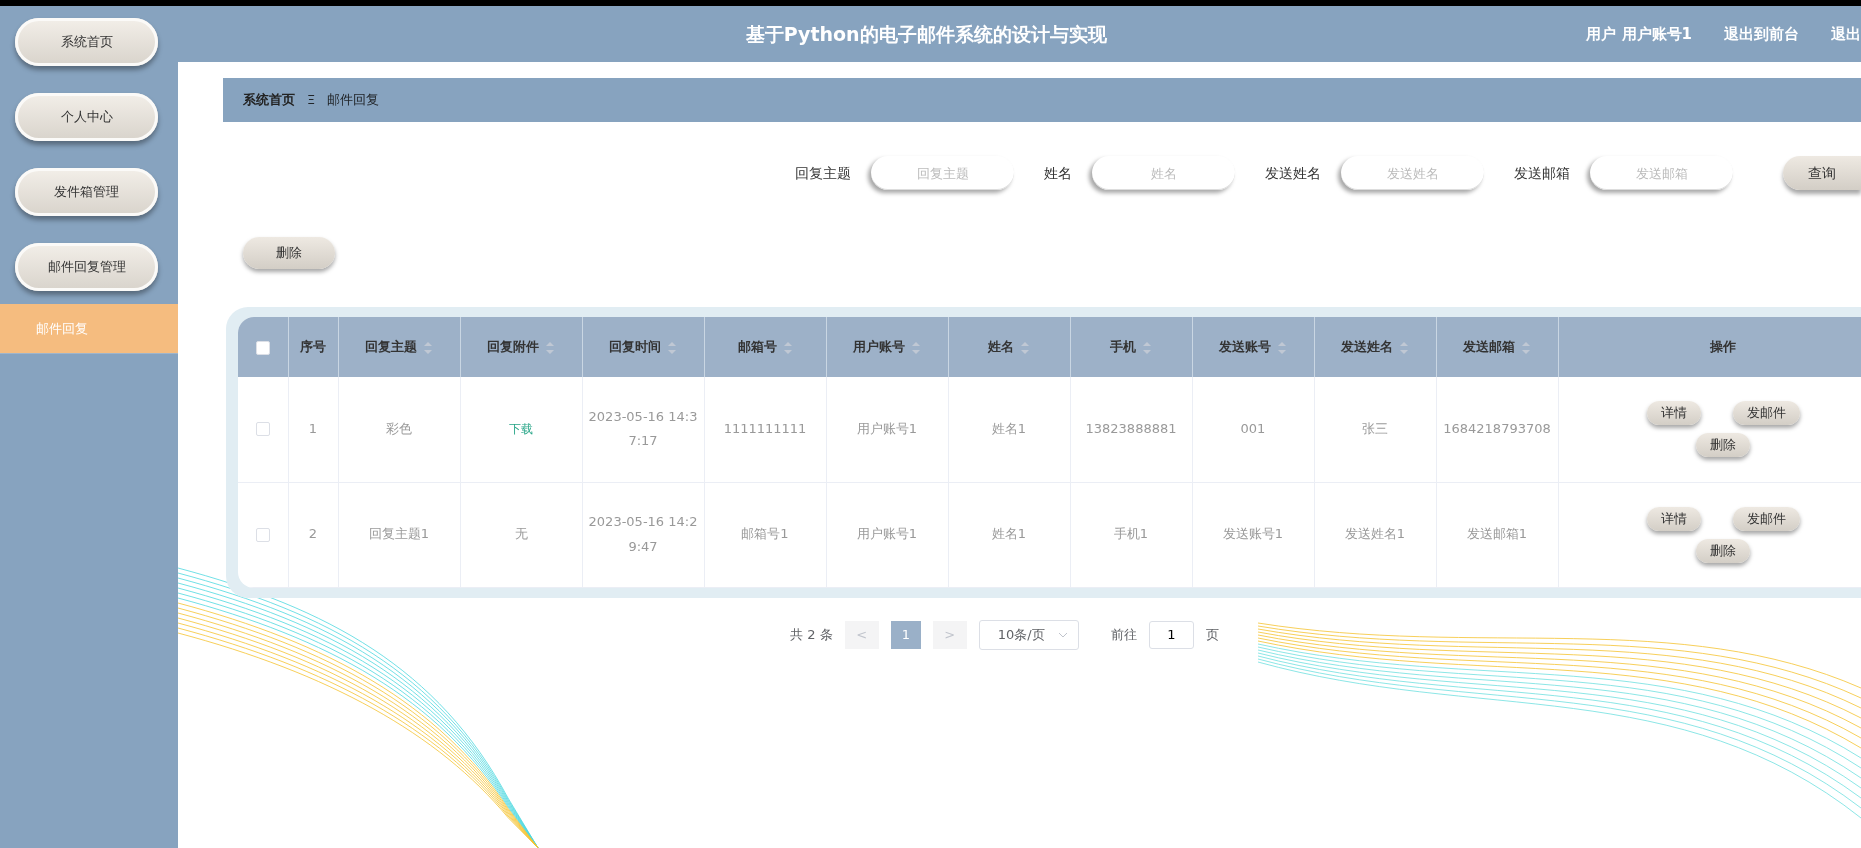 This screenshot has width=1861, height=848. I want to click on column-header: 回复时间, so click(635, 346).